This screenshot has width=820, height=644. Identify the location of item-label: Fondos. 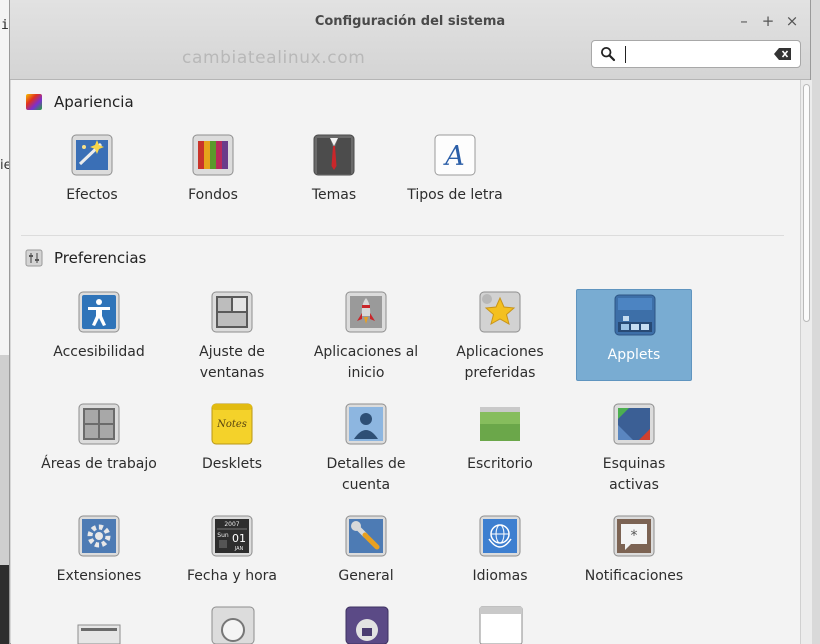
(213, 195).